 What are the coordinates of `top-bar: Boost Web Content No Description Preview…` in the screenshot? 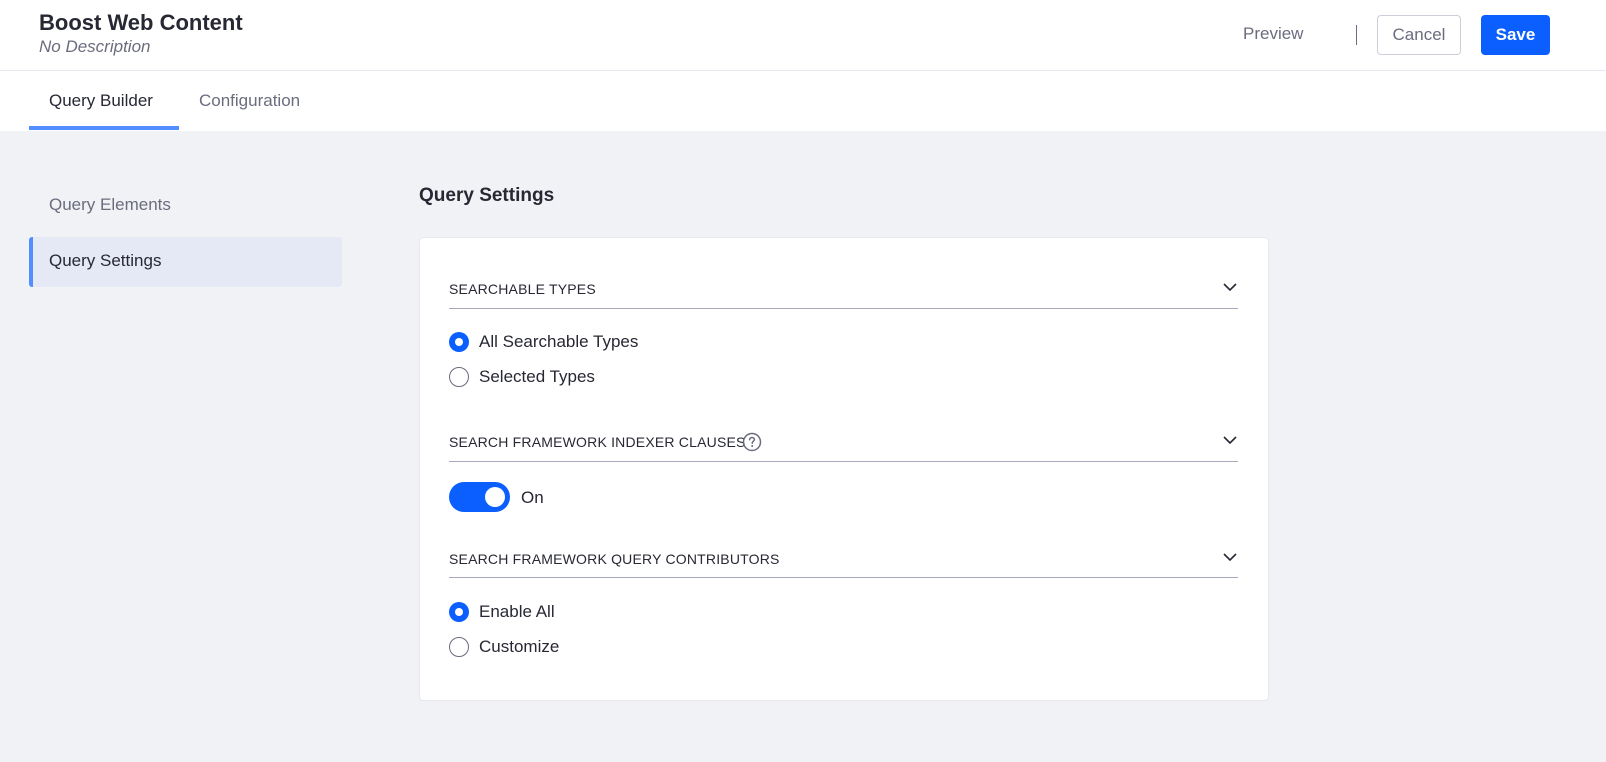 It's located at (803, 35).